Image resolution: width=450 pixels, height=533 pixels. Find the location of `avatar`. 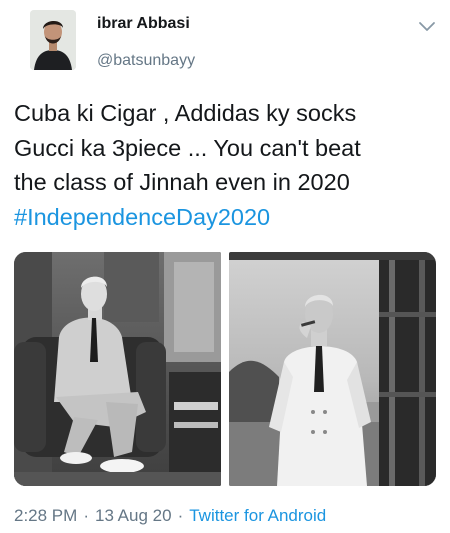

avatar is located at coordinates (53, 40).